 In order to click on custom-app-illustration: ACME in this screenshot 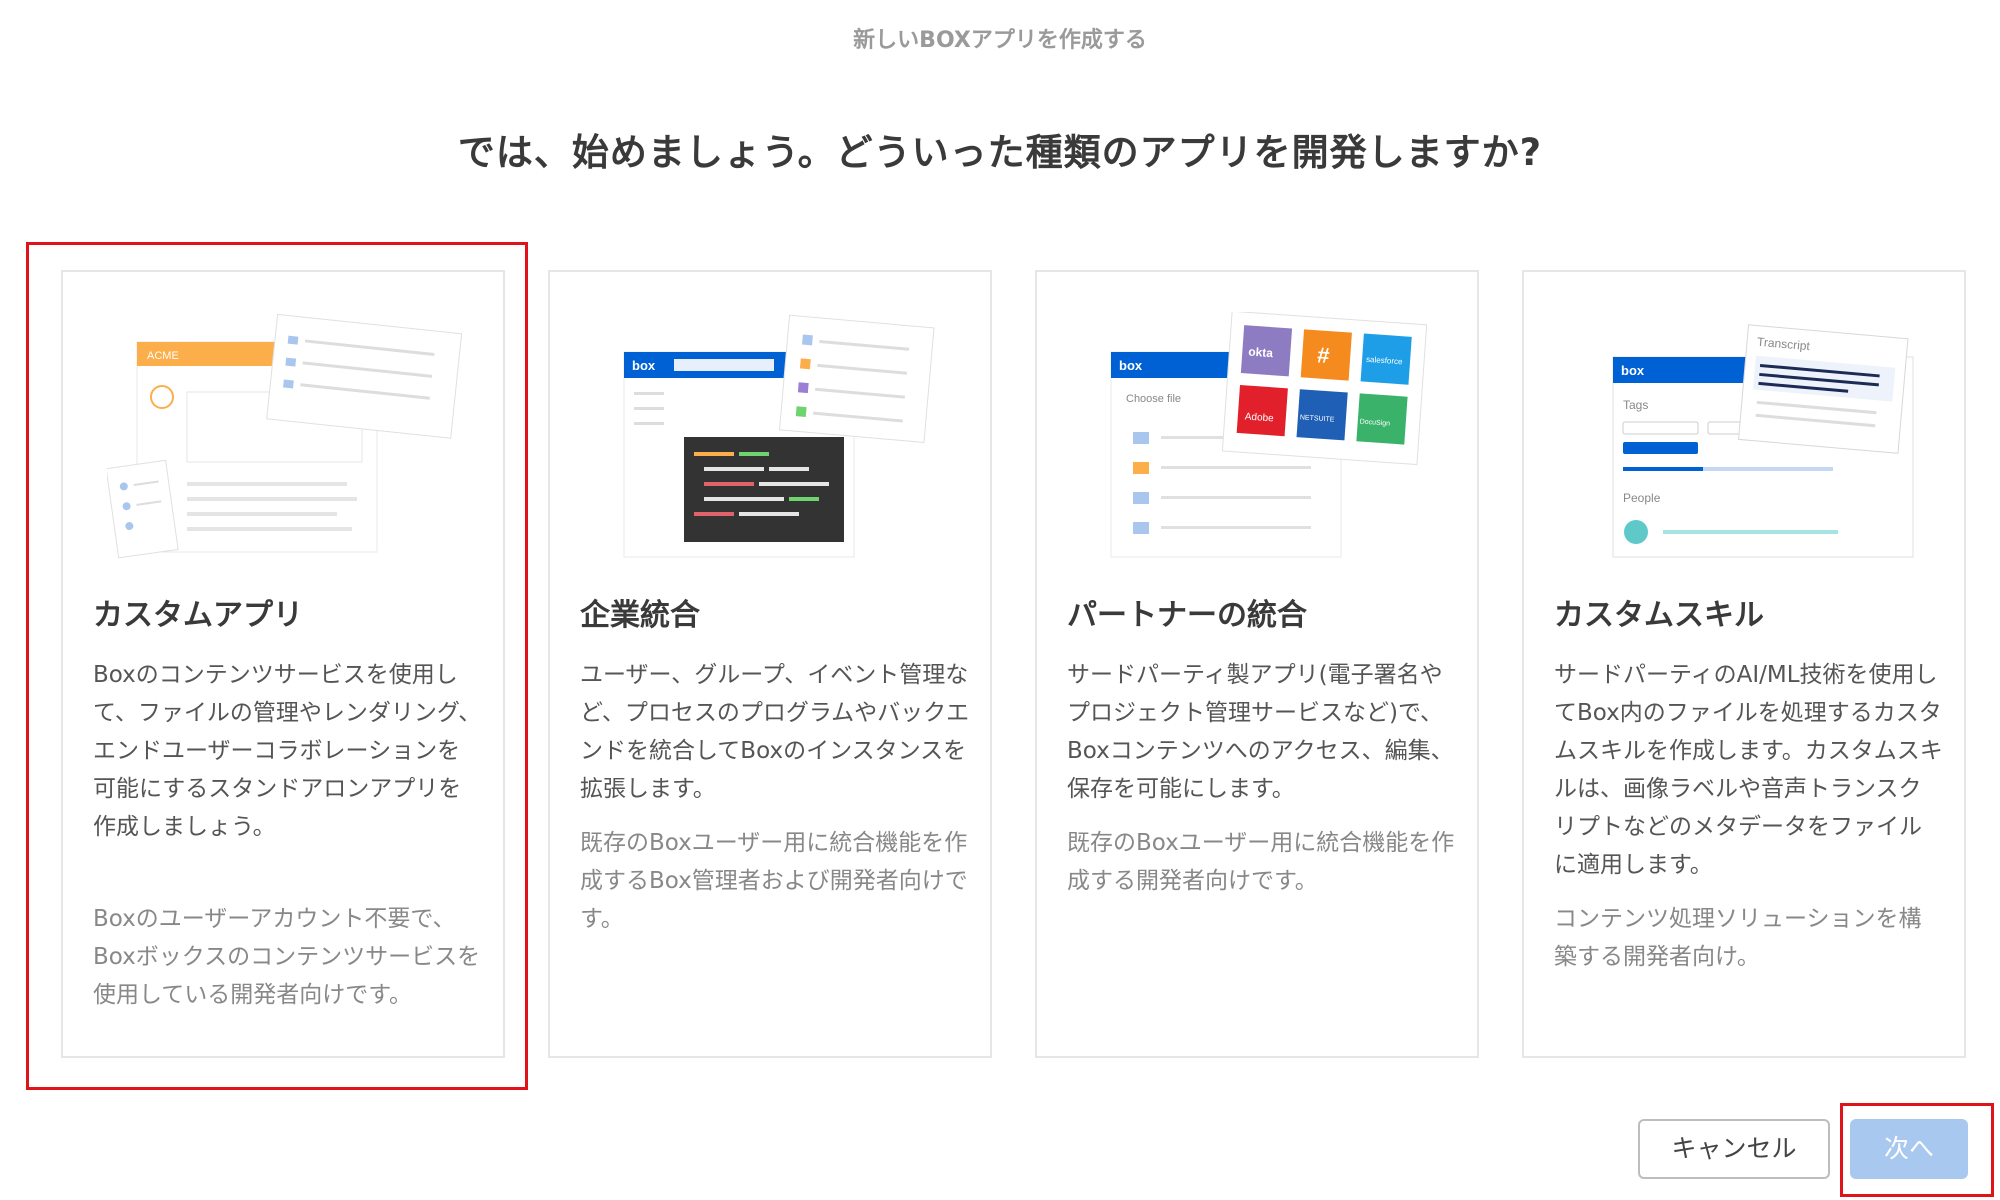, I will do `click(285, 436)`.